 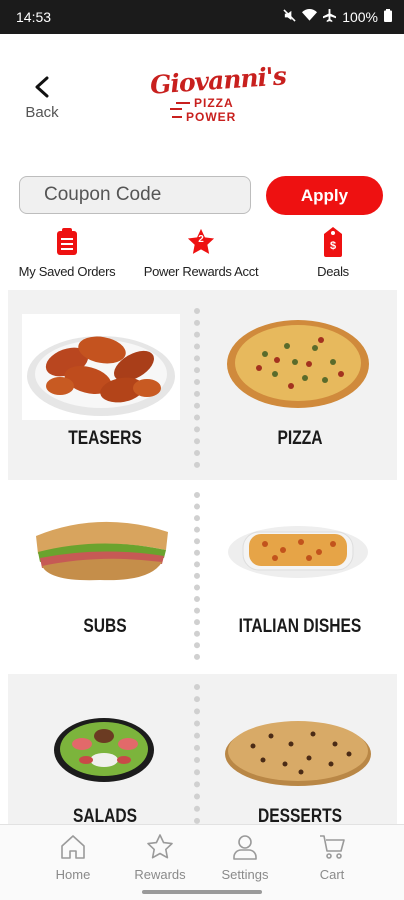 I want to click on salad-image, so click(x=104, y=749).